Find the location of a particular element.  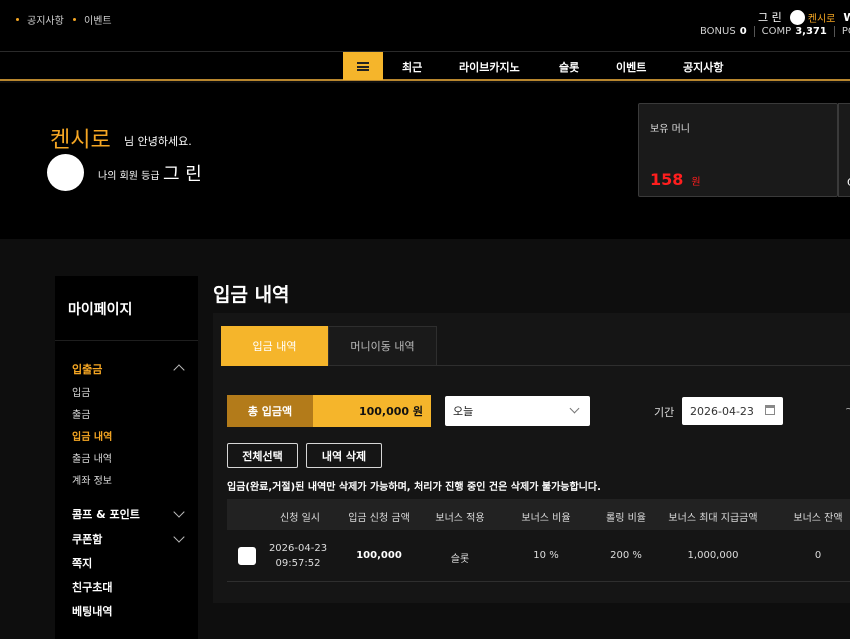

total-deposit-label: 총 입금액 is located at coordinates (270, 411).